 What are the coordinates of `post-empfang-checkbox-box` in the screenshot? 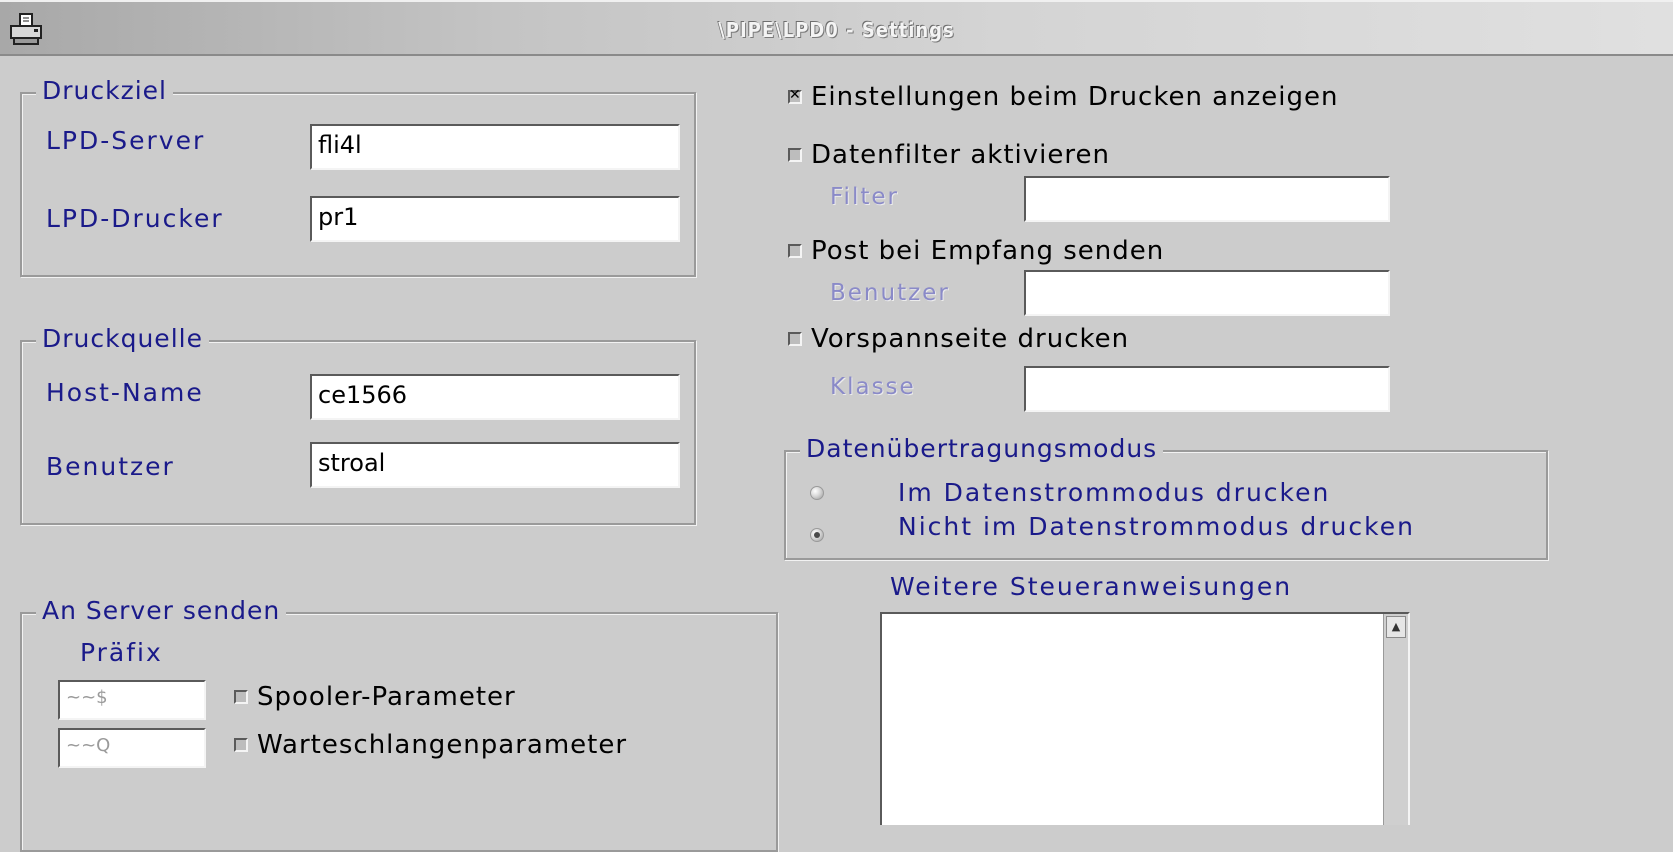 It's located at (795, 251).